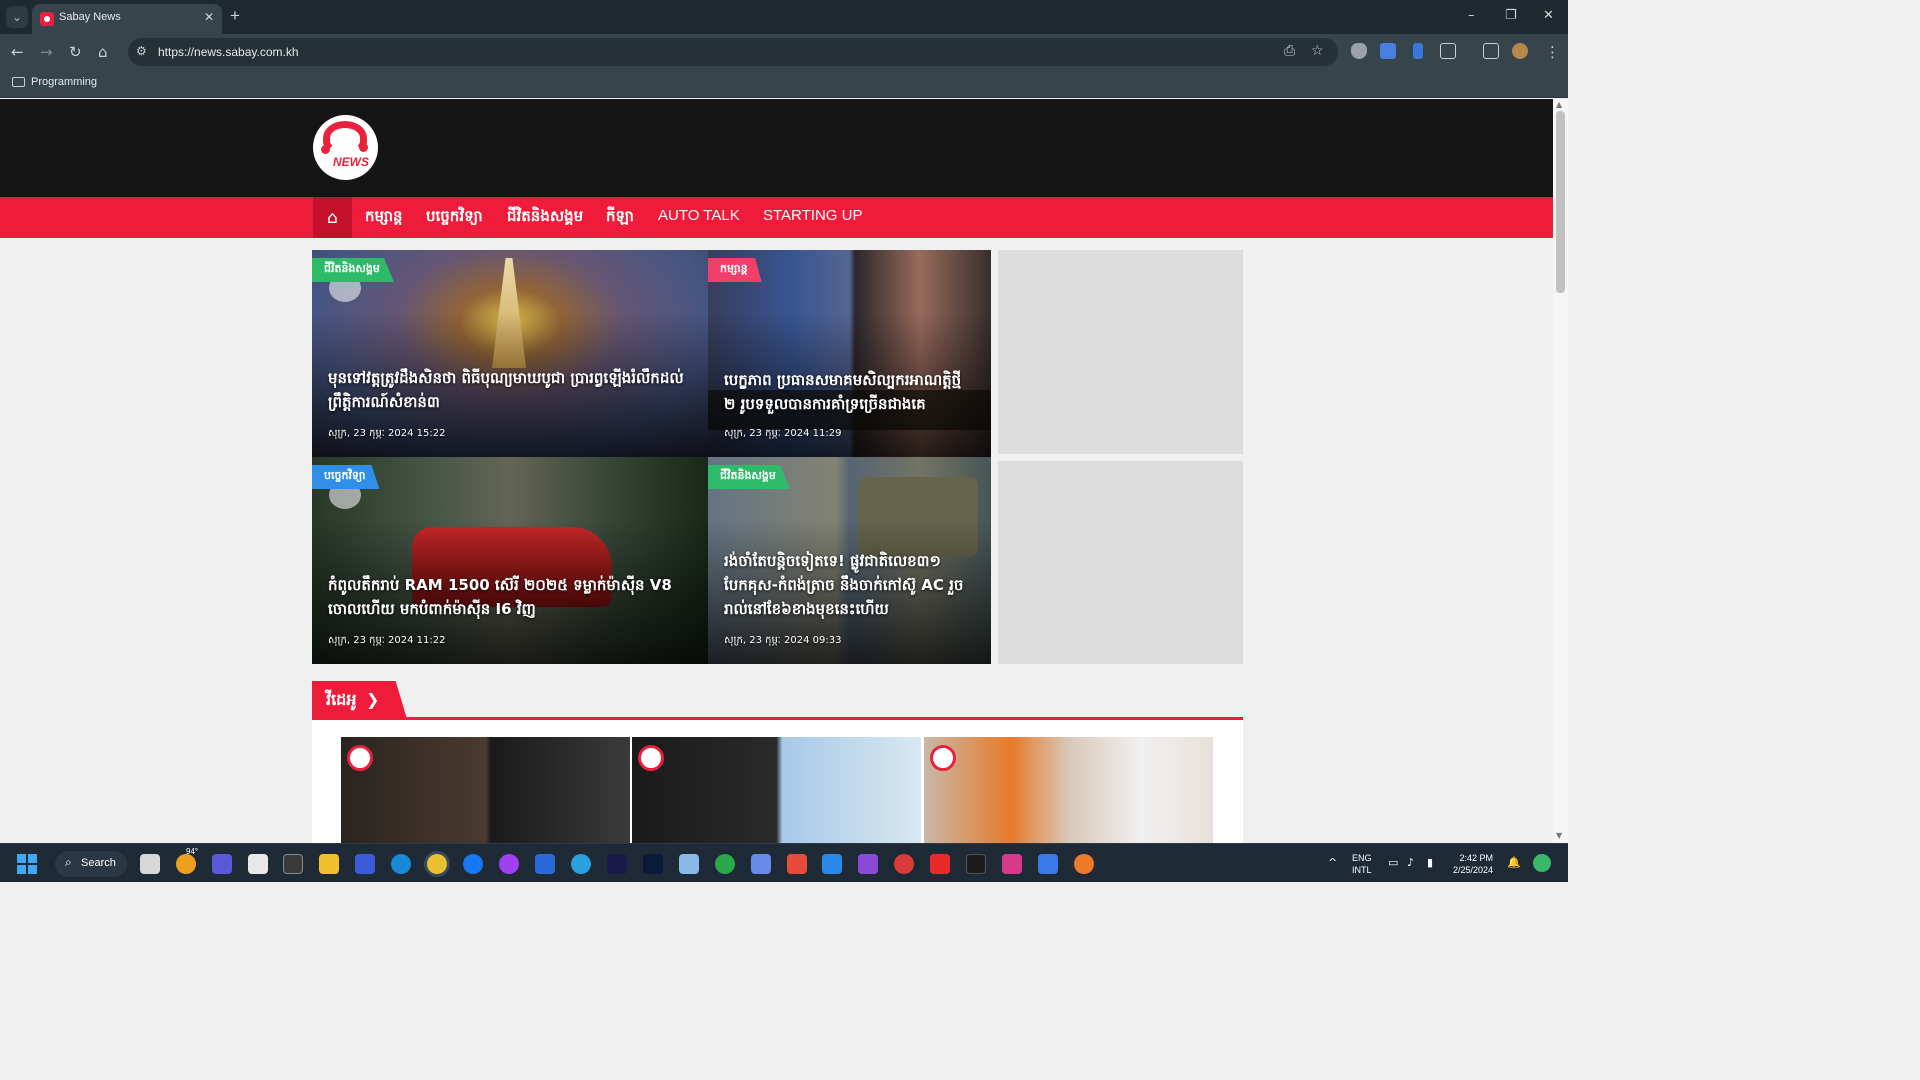 This screenshot has height=1080, width=1920. I want to click on messenger-icon, so click(509, 864).